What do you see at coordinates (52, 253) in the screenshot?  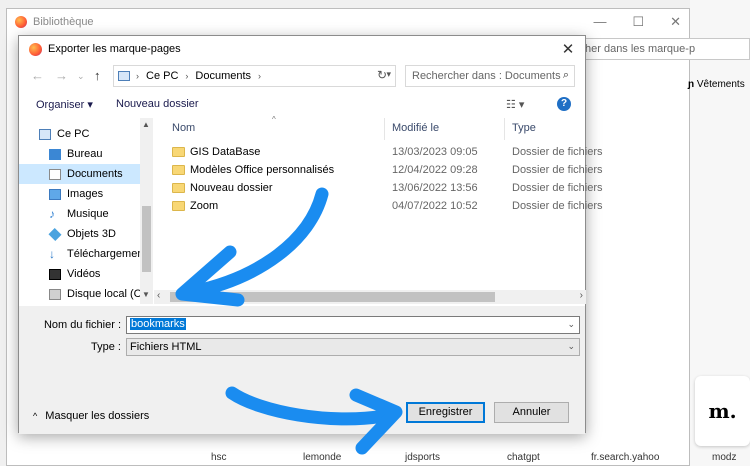 I see `downloads-icon: ↓` at bounding box center [52, 253].